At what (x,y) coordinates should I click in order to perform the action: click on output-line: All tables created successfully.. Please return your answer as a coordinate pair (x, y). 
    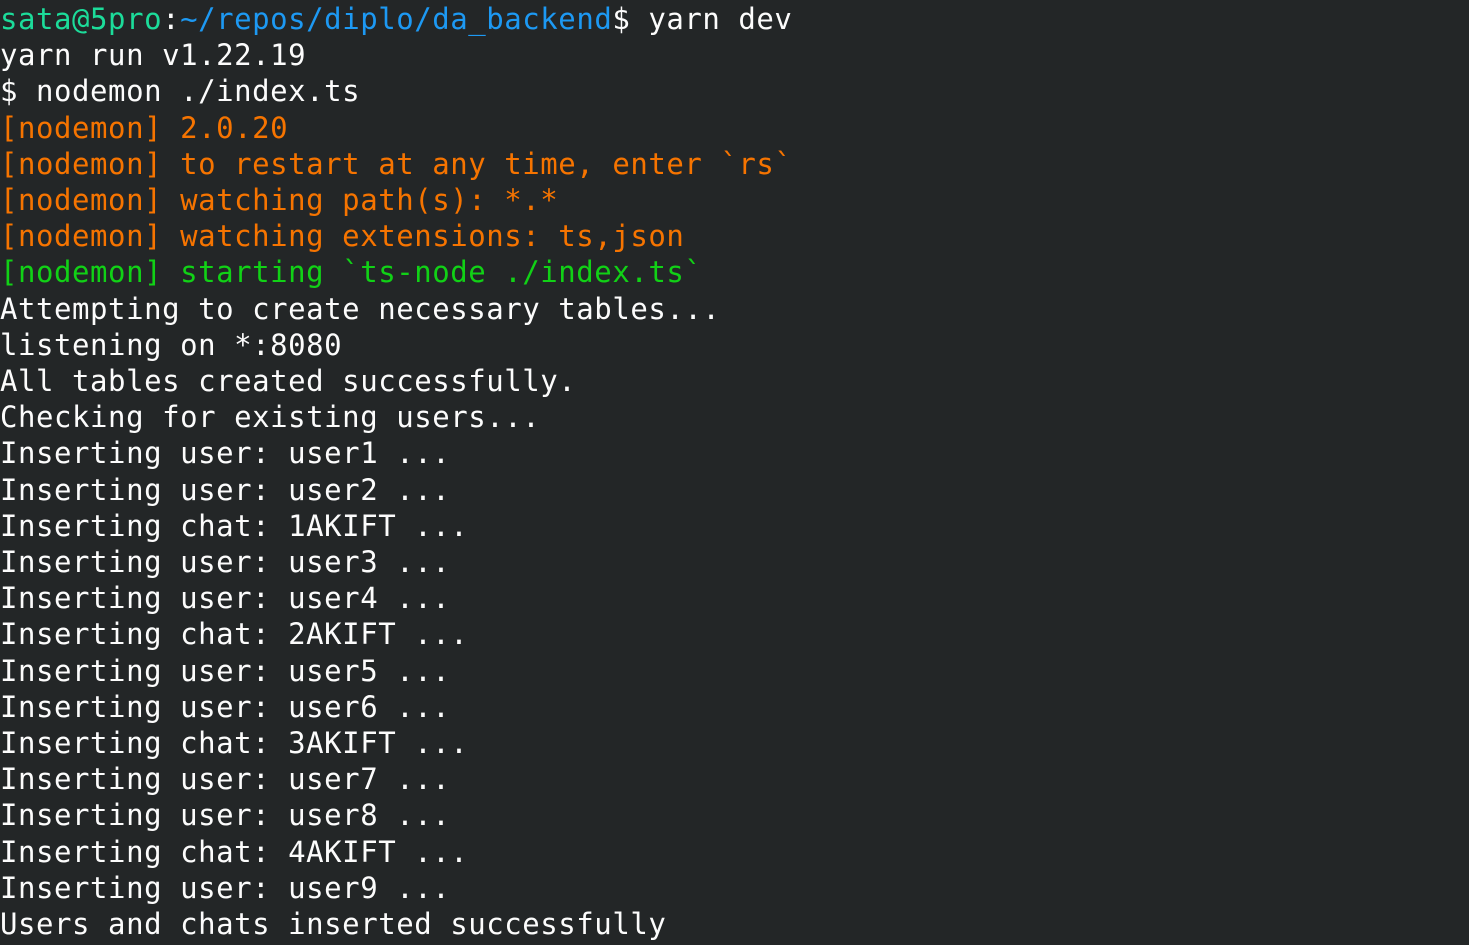
    Looking at the image, I should click on (288, 381).